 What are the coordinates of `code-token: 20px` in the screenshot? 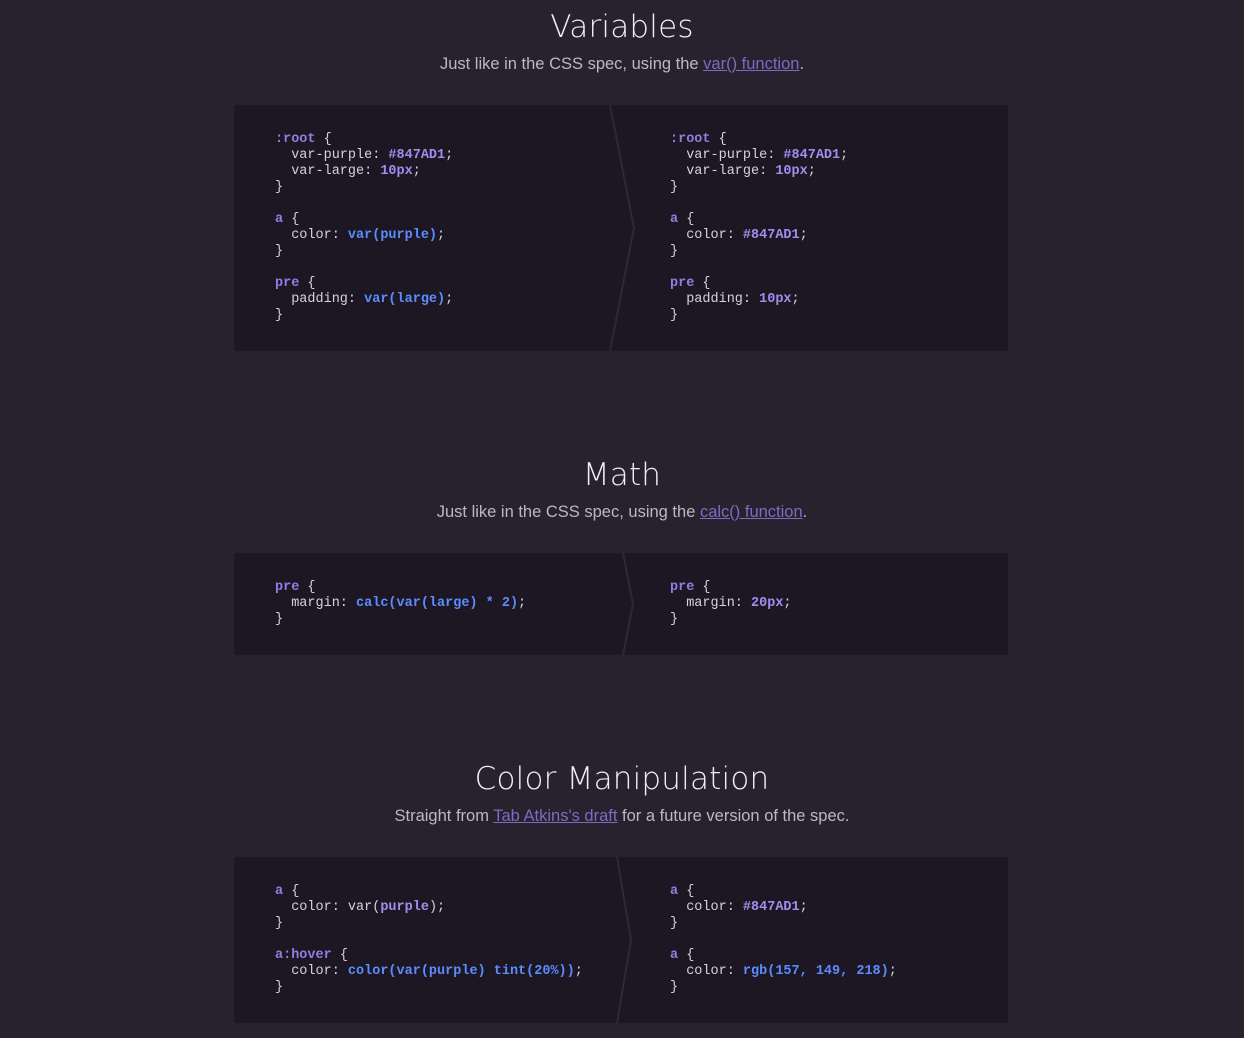 It's located at (767, 603).